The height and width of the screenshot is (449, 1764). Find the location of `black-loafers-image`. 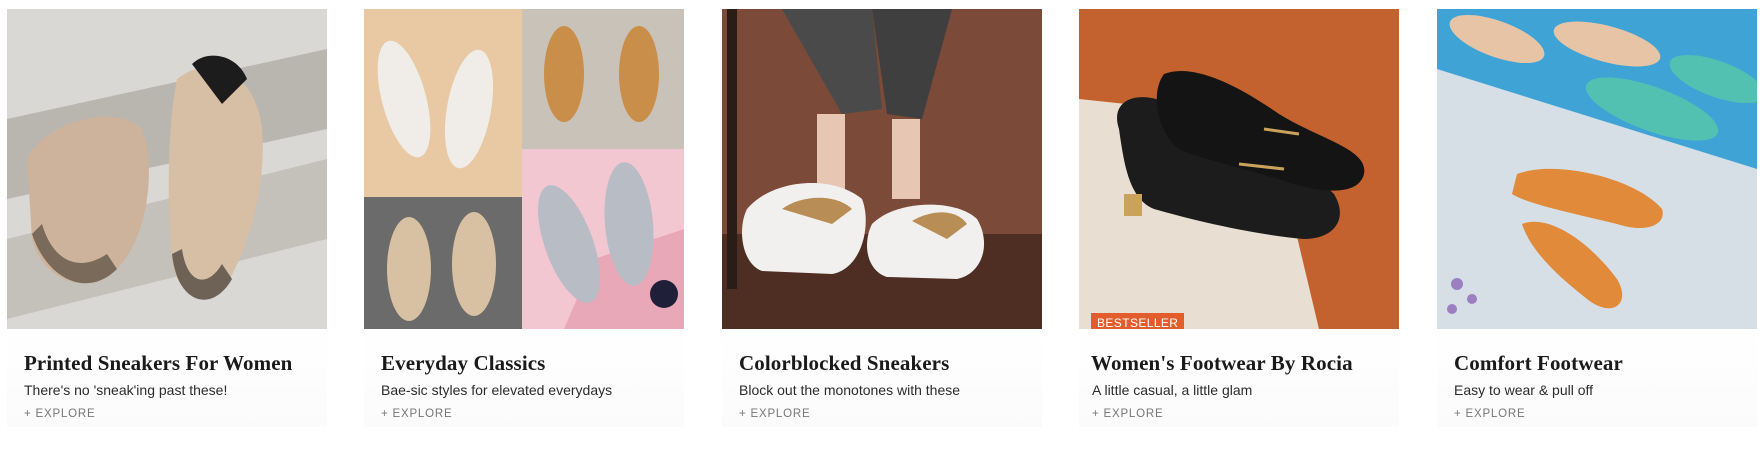

black-loafers-image is located at coordinates (1239, 169).